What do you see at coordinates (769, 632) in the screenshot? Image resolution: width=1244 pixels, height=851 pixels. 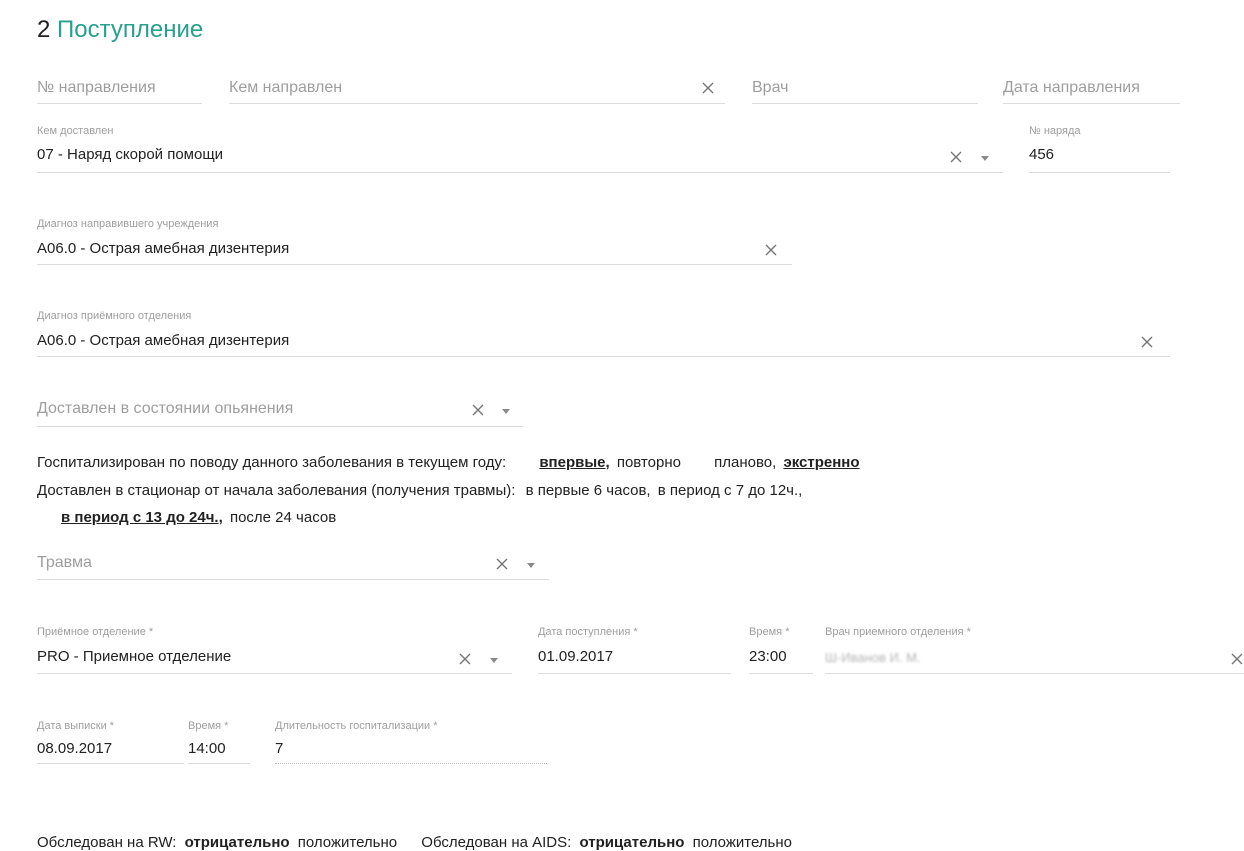 I see `admission-time-label: Время *` at bounding box center [769, 632].